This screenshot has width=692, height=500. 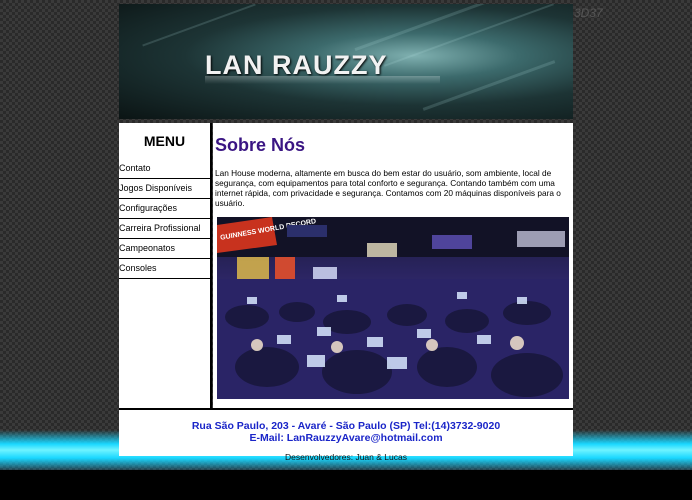 I want to click on footer-email: E-Mail: LanRauzzyAvare@hotmail.com, so click(x=346, y=438).